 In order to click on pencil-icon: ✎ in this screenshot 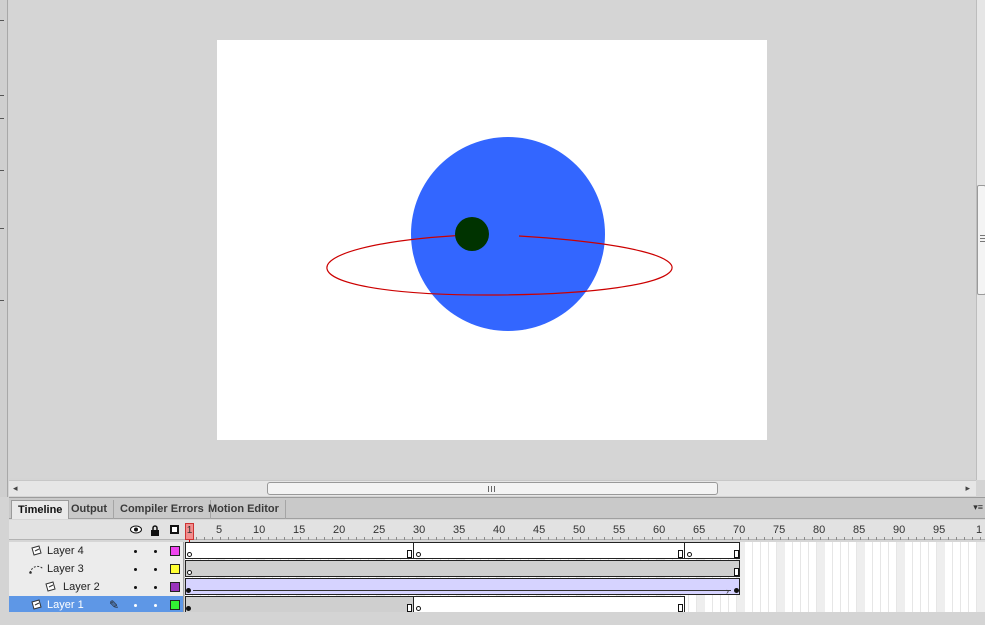, I will do `click(114, 605)`.